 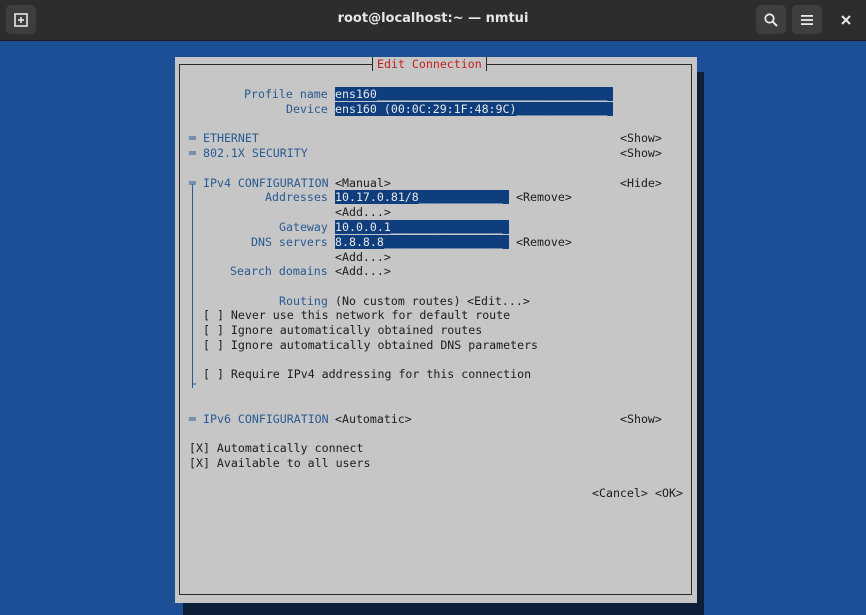 What do you see at coordinates (342, 330) in the screenshot?
I see `ignore-routes-checkbox: [ ] Ignore automatically obtained routes` at bounding box center [342, 330].